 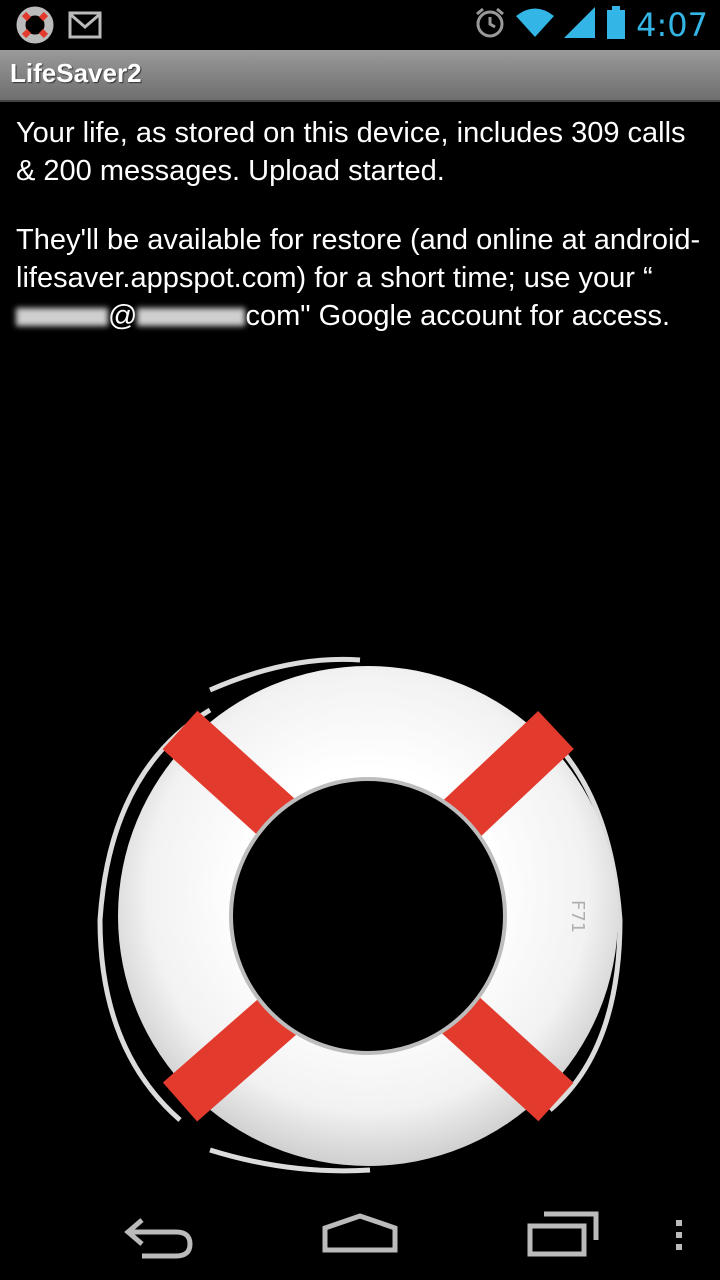 What do you see at coordinates (672, 25) in the screenshot?
I see `clock: 4:07` at bounding box center [672, 25].